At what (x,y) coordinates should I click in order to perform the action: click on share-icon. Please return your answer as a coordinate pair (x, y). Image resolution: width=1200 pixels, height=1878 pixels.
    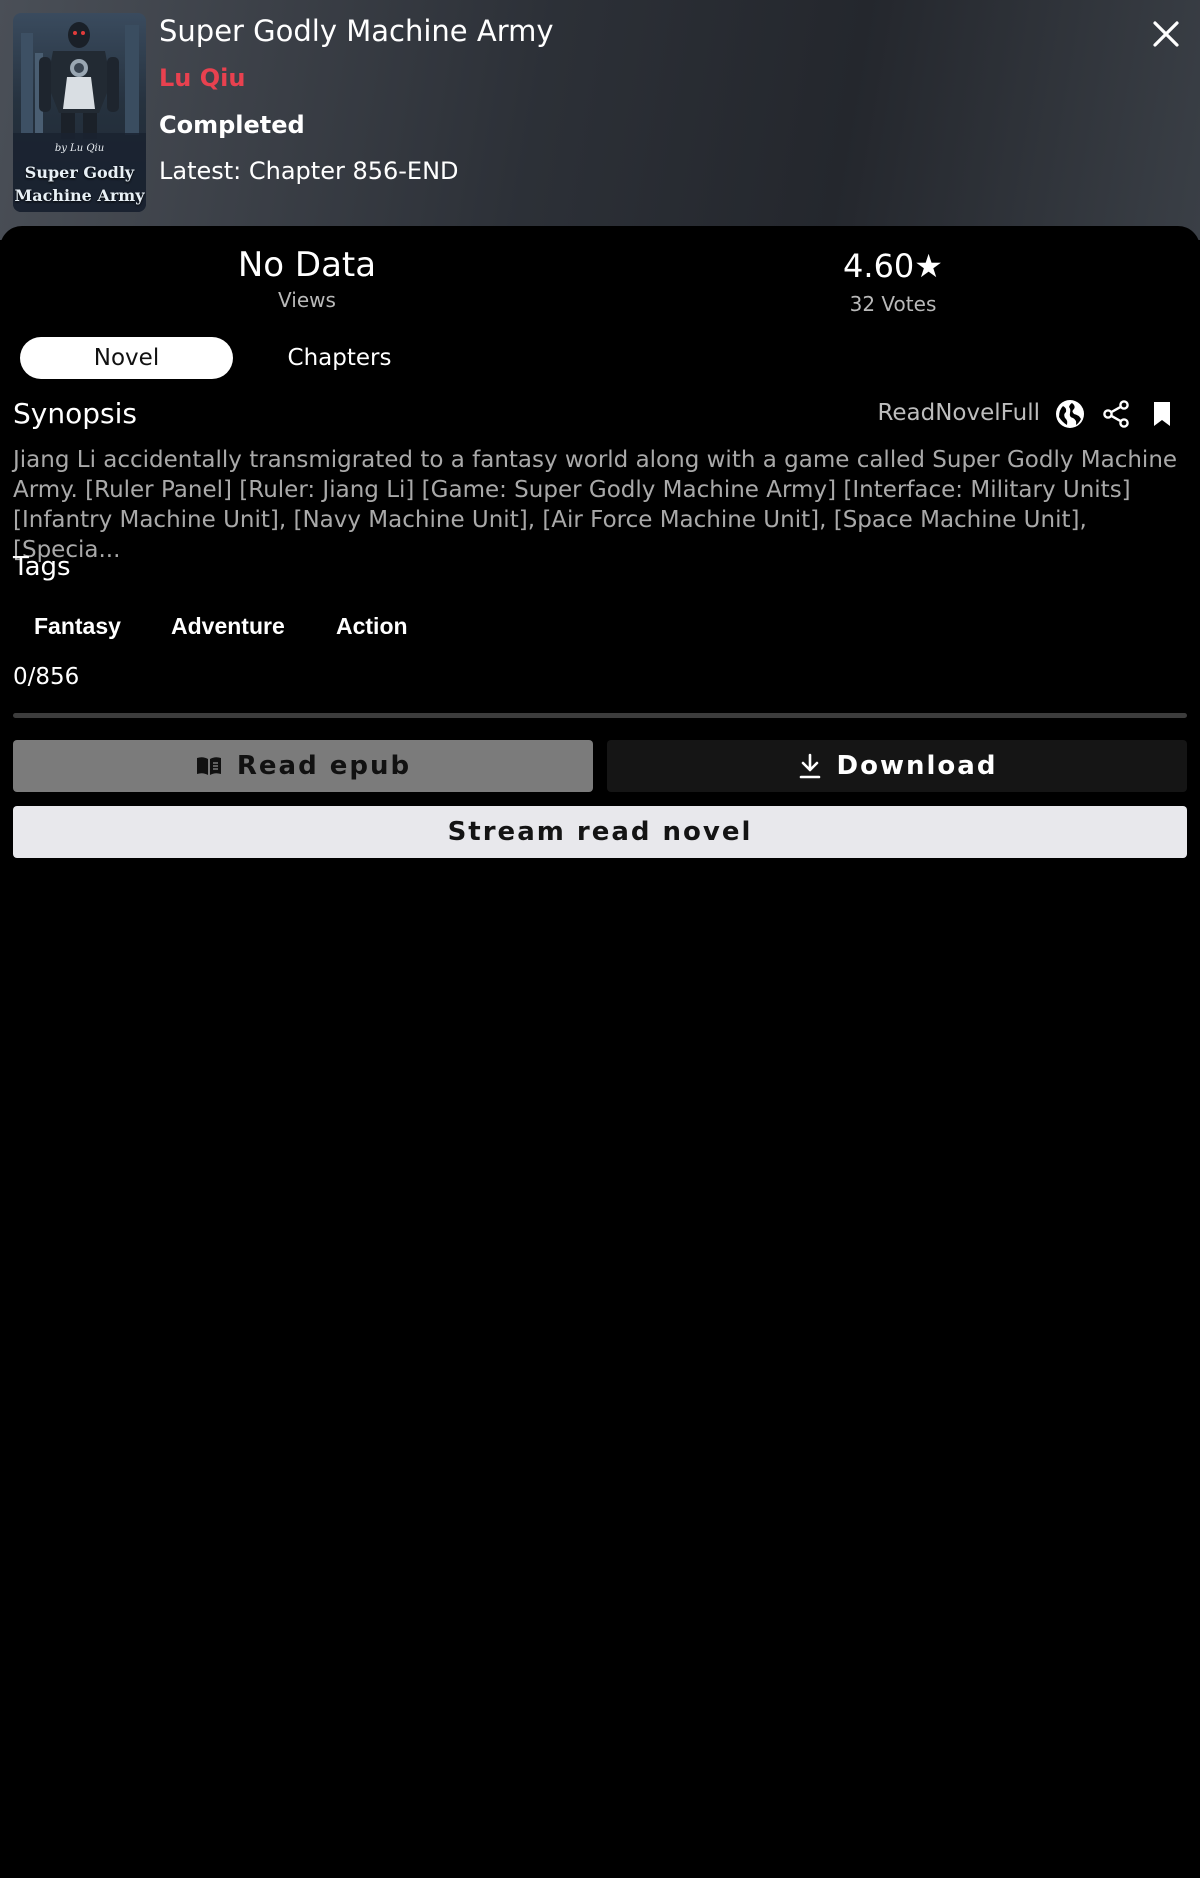
    Looking at the image, I should click on (1116, 414).